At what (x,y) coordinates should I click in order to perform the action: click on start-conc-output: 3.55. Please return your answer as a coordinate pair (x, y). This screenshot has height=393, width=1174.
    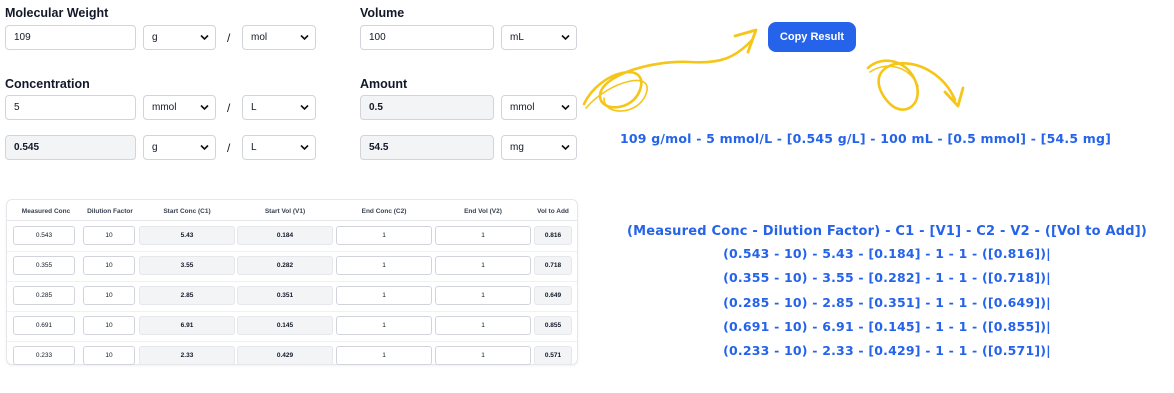
    Looking at the image, I should click on (187, 265).